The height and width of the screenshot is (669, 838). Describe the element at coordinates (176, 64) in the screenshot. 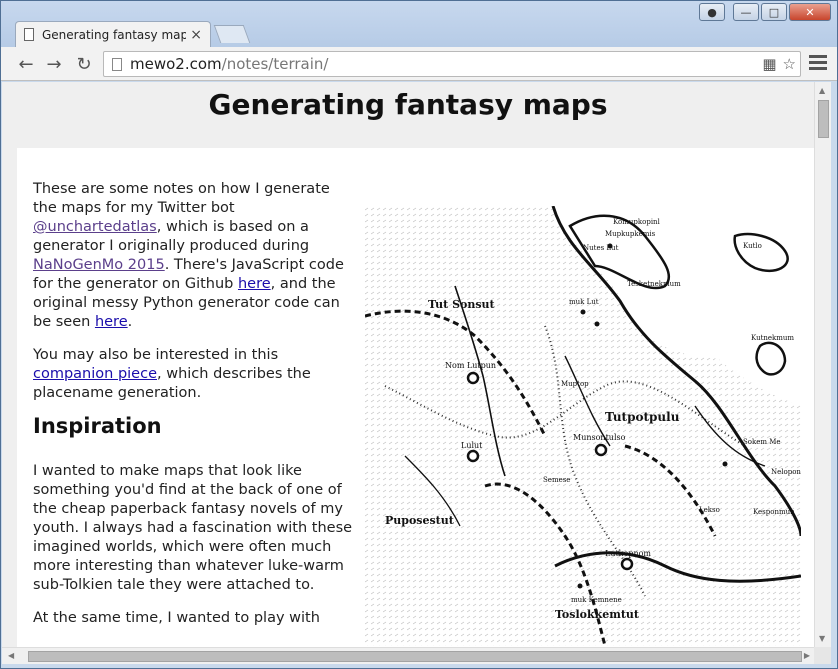

I see `url-host: mewo2.com` at that location.